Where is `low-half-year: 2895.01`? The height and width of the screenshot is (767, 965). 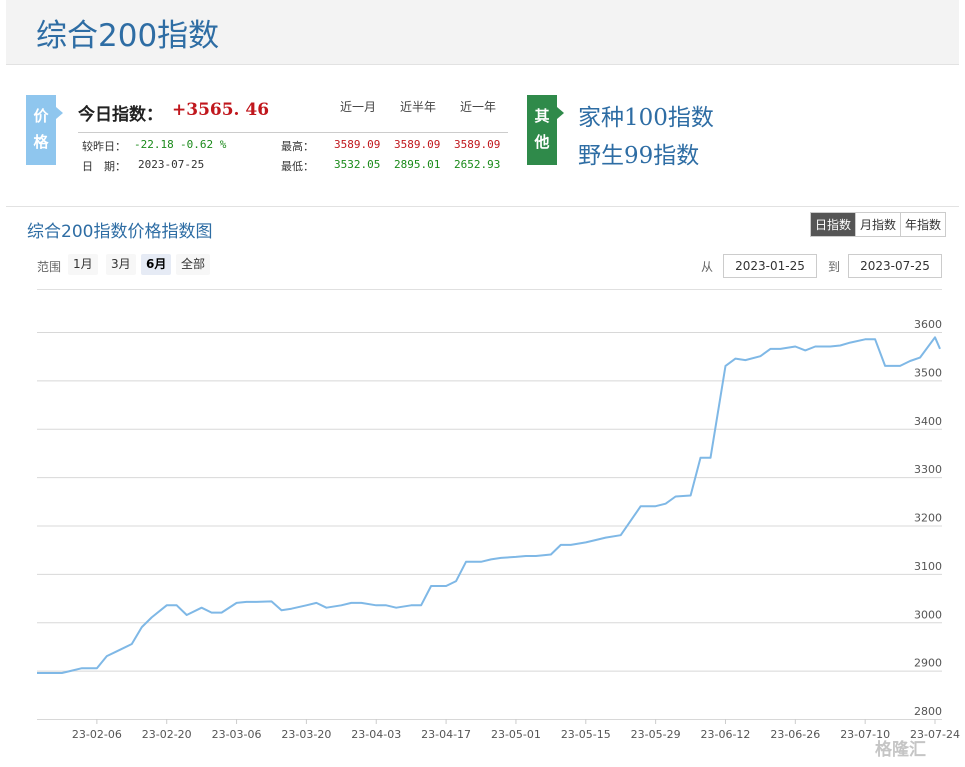
low-half-year: 2895.01 is located at coordinates (417, 164).